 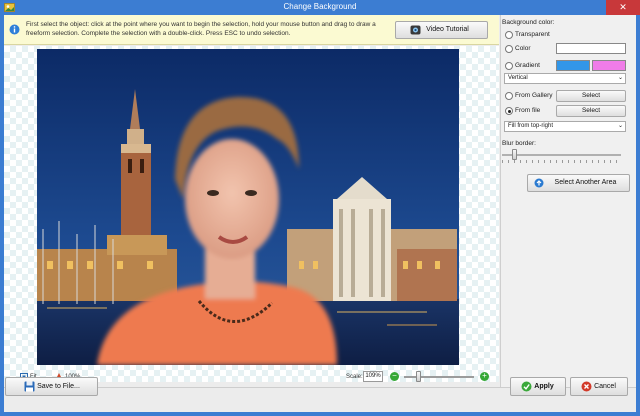 I want to click on scale-input: 109%, so click(x=373, y=376).